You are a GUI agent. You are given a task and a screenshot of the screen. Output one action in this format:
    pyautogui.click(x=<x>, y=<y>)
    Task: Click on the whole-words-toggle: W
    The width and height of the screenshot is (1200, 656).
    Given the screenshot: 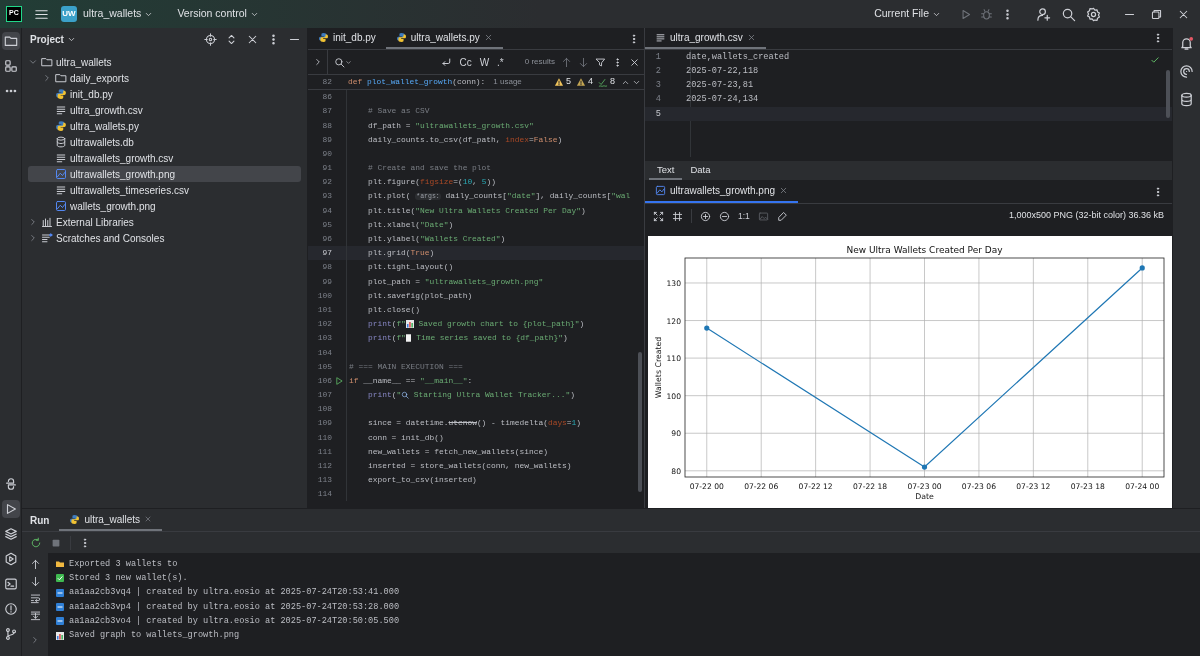 What is the action you would take?
    pyautogui.click(x=484, y=62)
    